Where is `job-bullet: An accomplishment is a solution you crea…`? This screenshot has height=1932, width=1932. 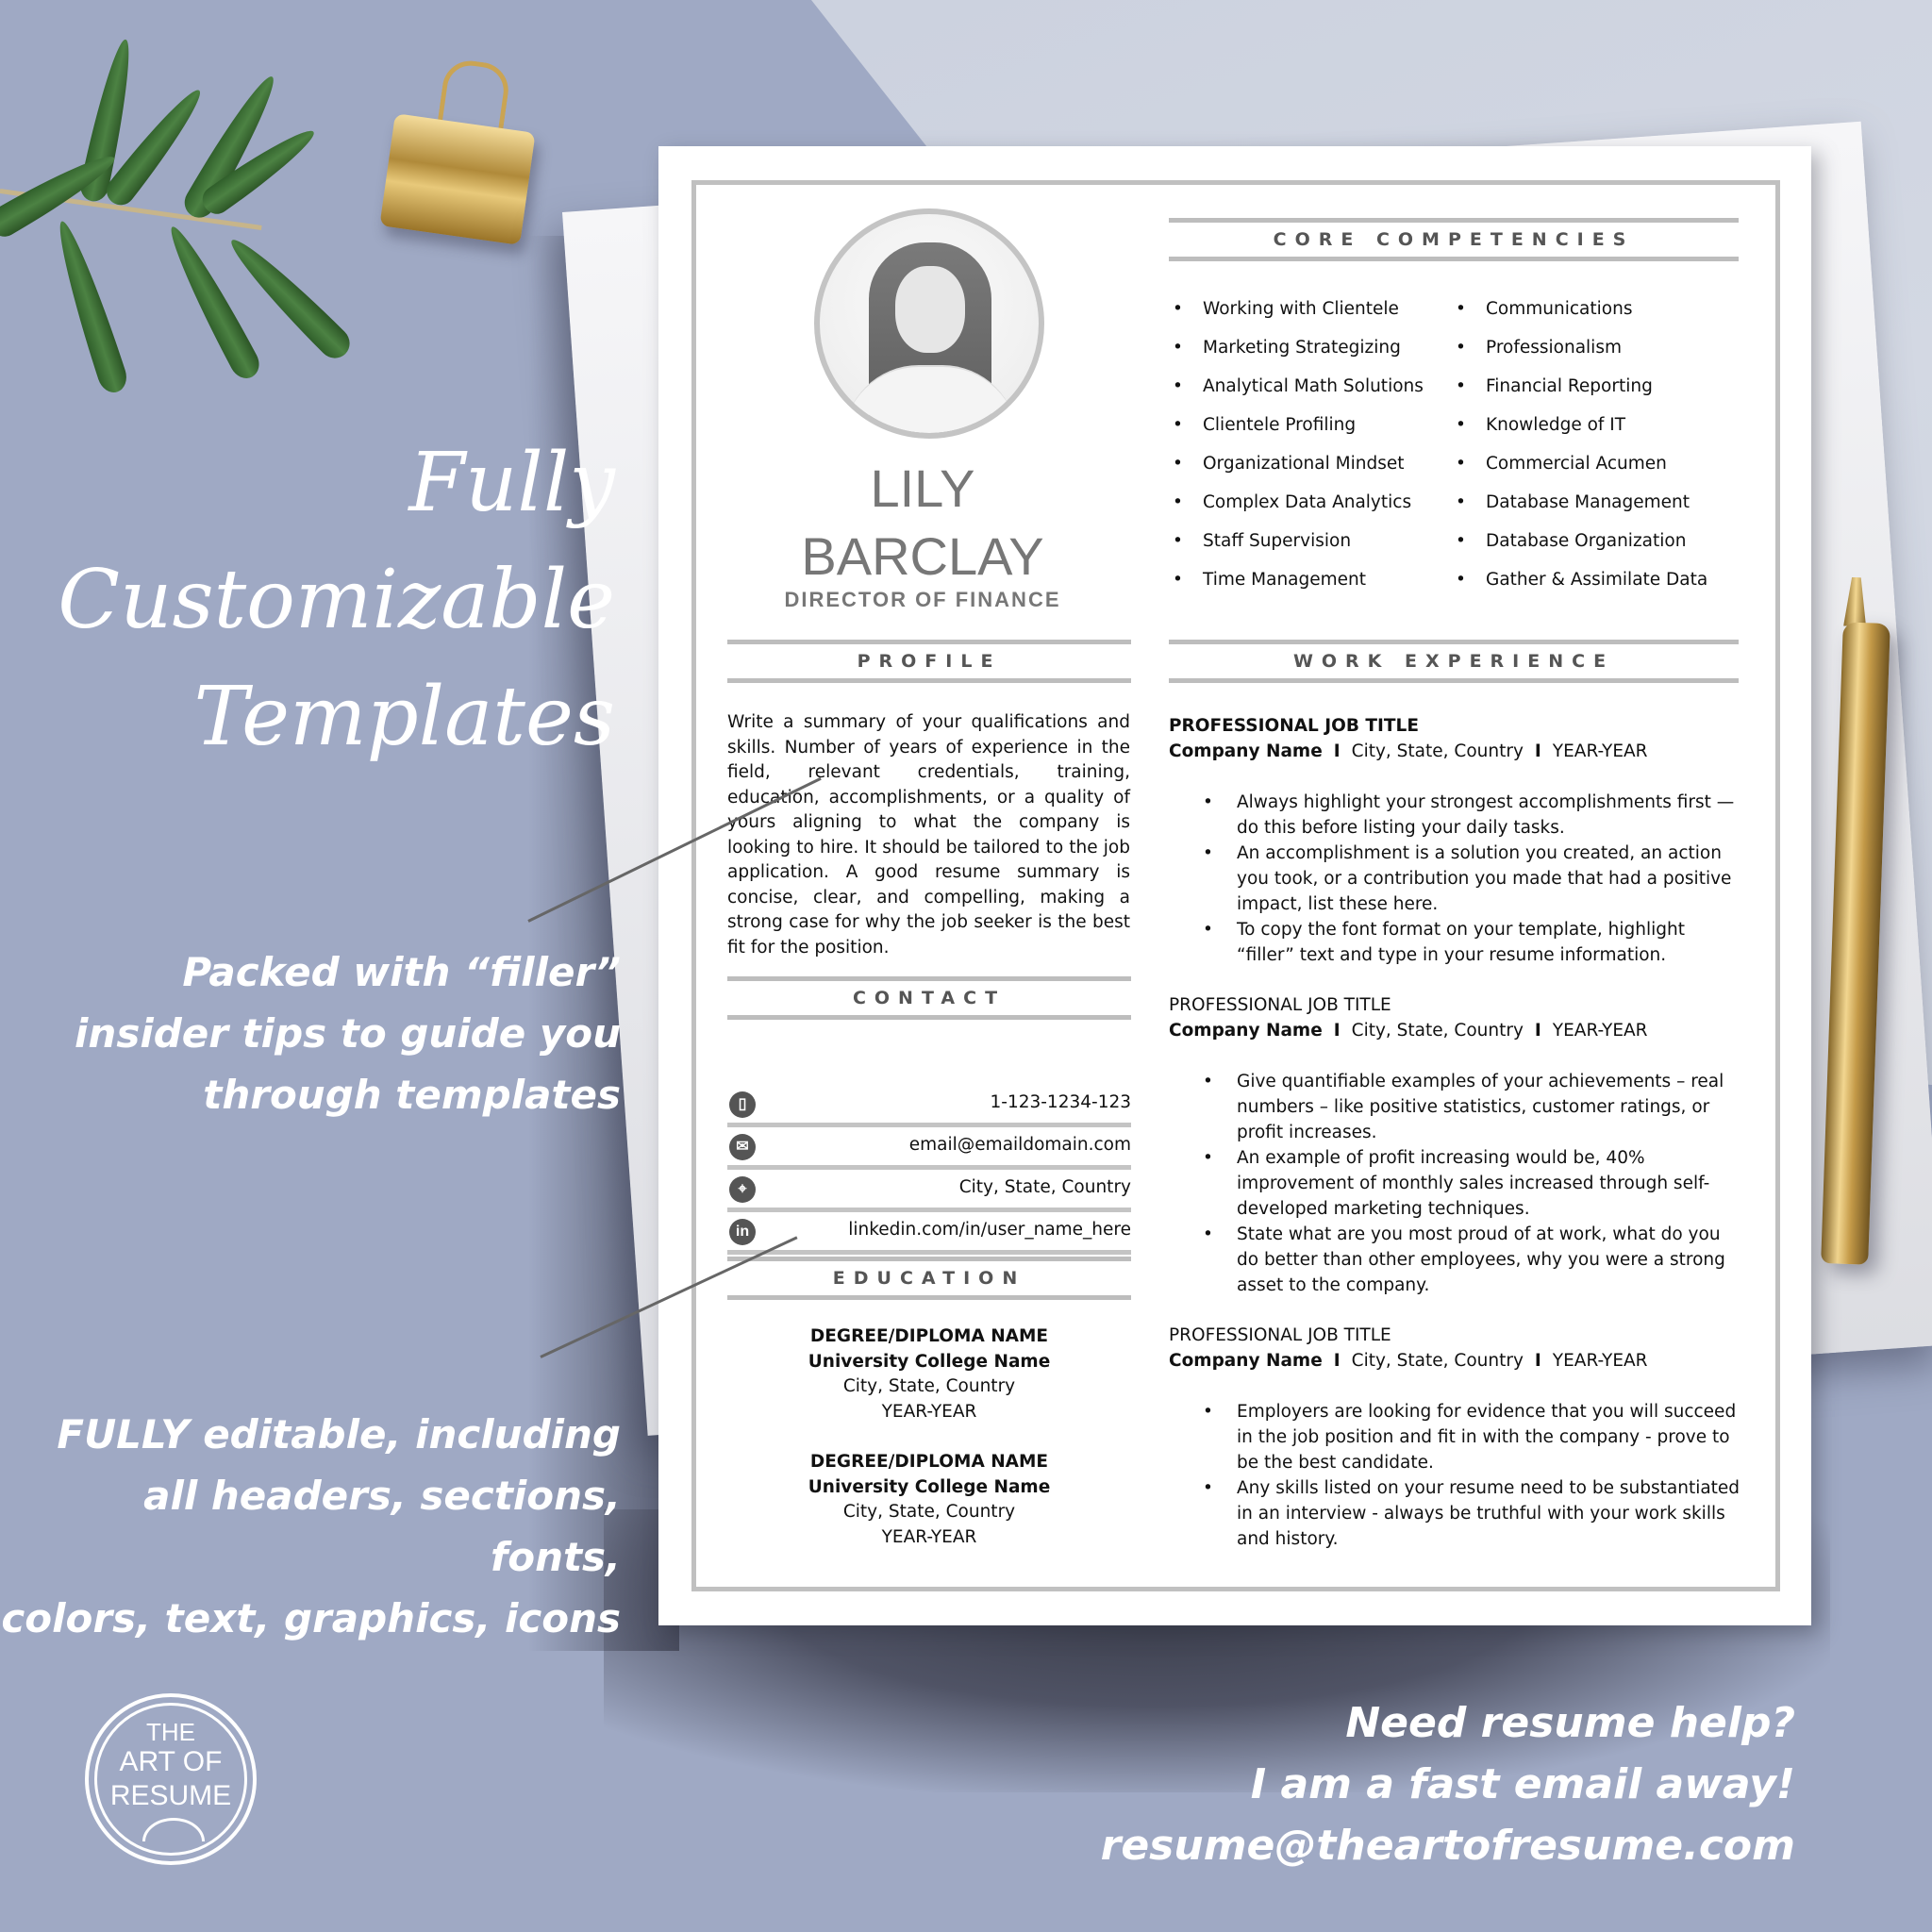 job-bullet: An accomplishment is a solution you crea… is located at coordinates (1456, 879).